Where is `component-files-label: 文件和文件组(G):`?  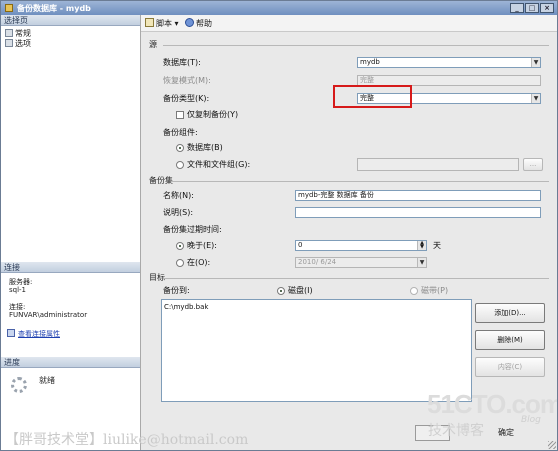
component-files-label: 文件和文件组(G): is located at coordinates (219, 164).